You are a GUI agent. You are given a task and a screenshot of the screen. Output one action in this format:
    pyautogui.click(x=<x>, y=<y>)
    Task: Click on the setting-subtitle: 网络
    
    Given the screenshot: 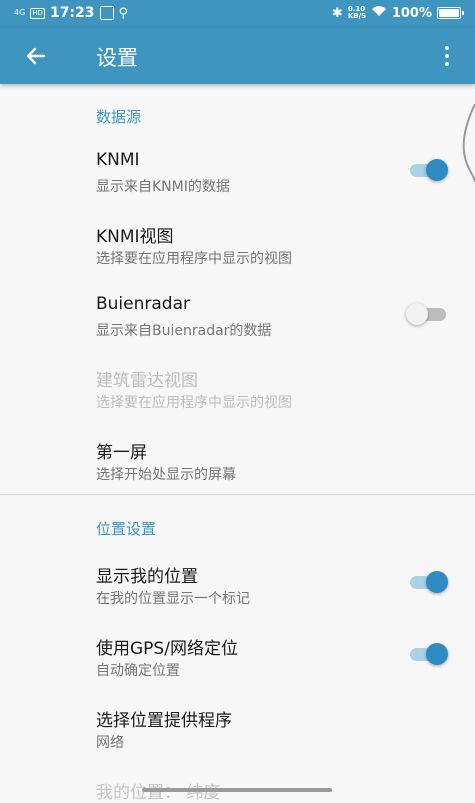 What is the action you would take?
    pyautogui.click(x=110, y=743)
    